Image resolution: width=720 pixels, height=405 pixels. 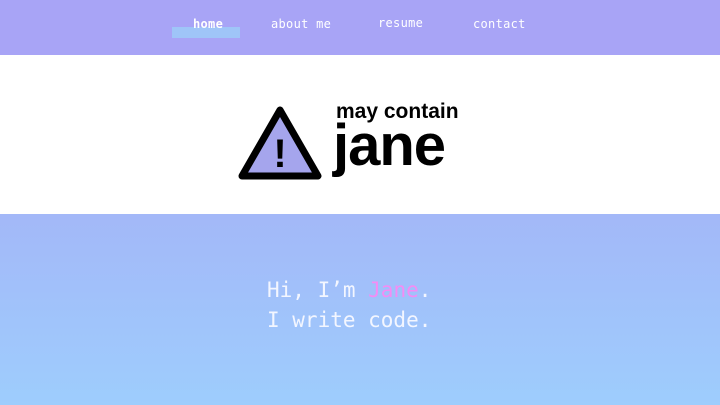 I want to click on warning-triangle-icon: !, so click(x=280, y=143).